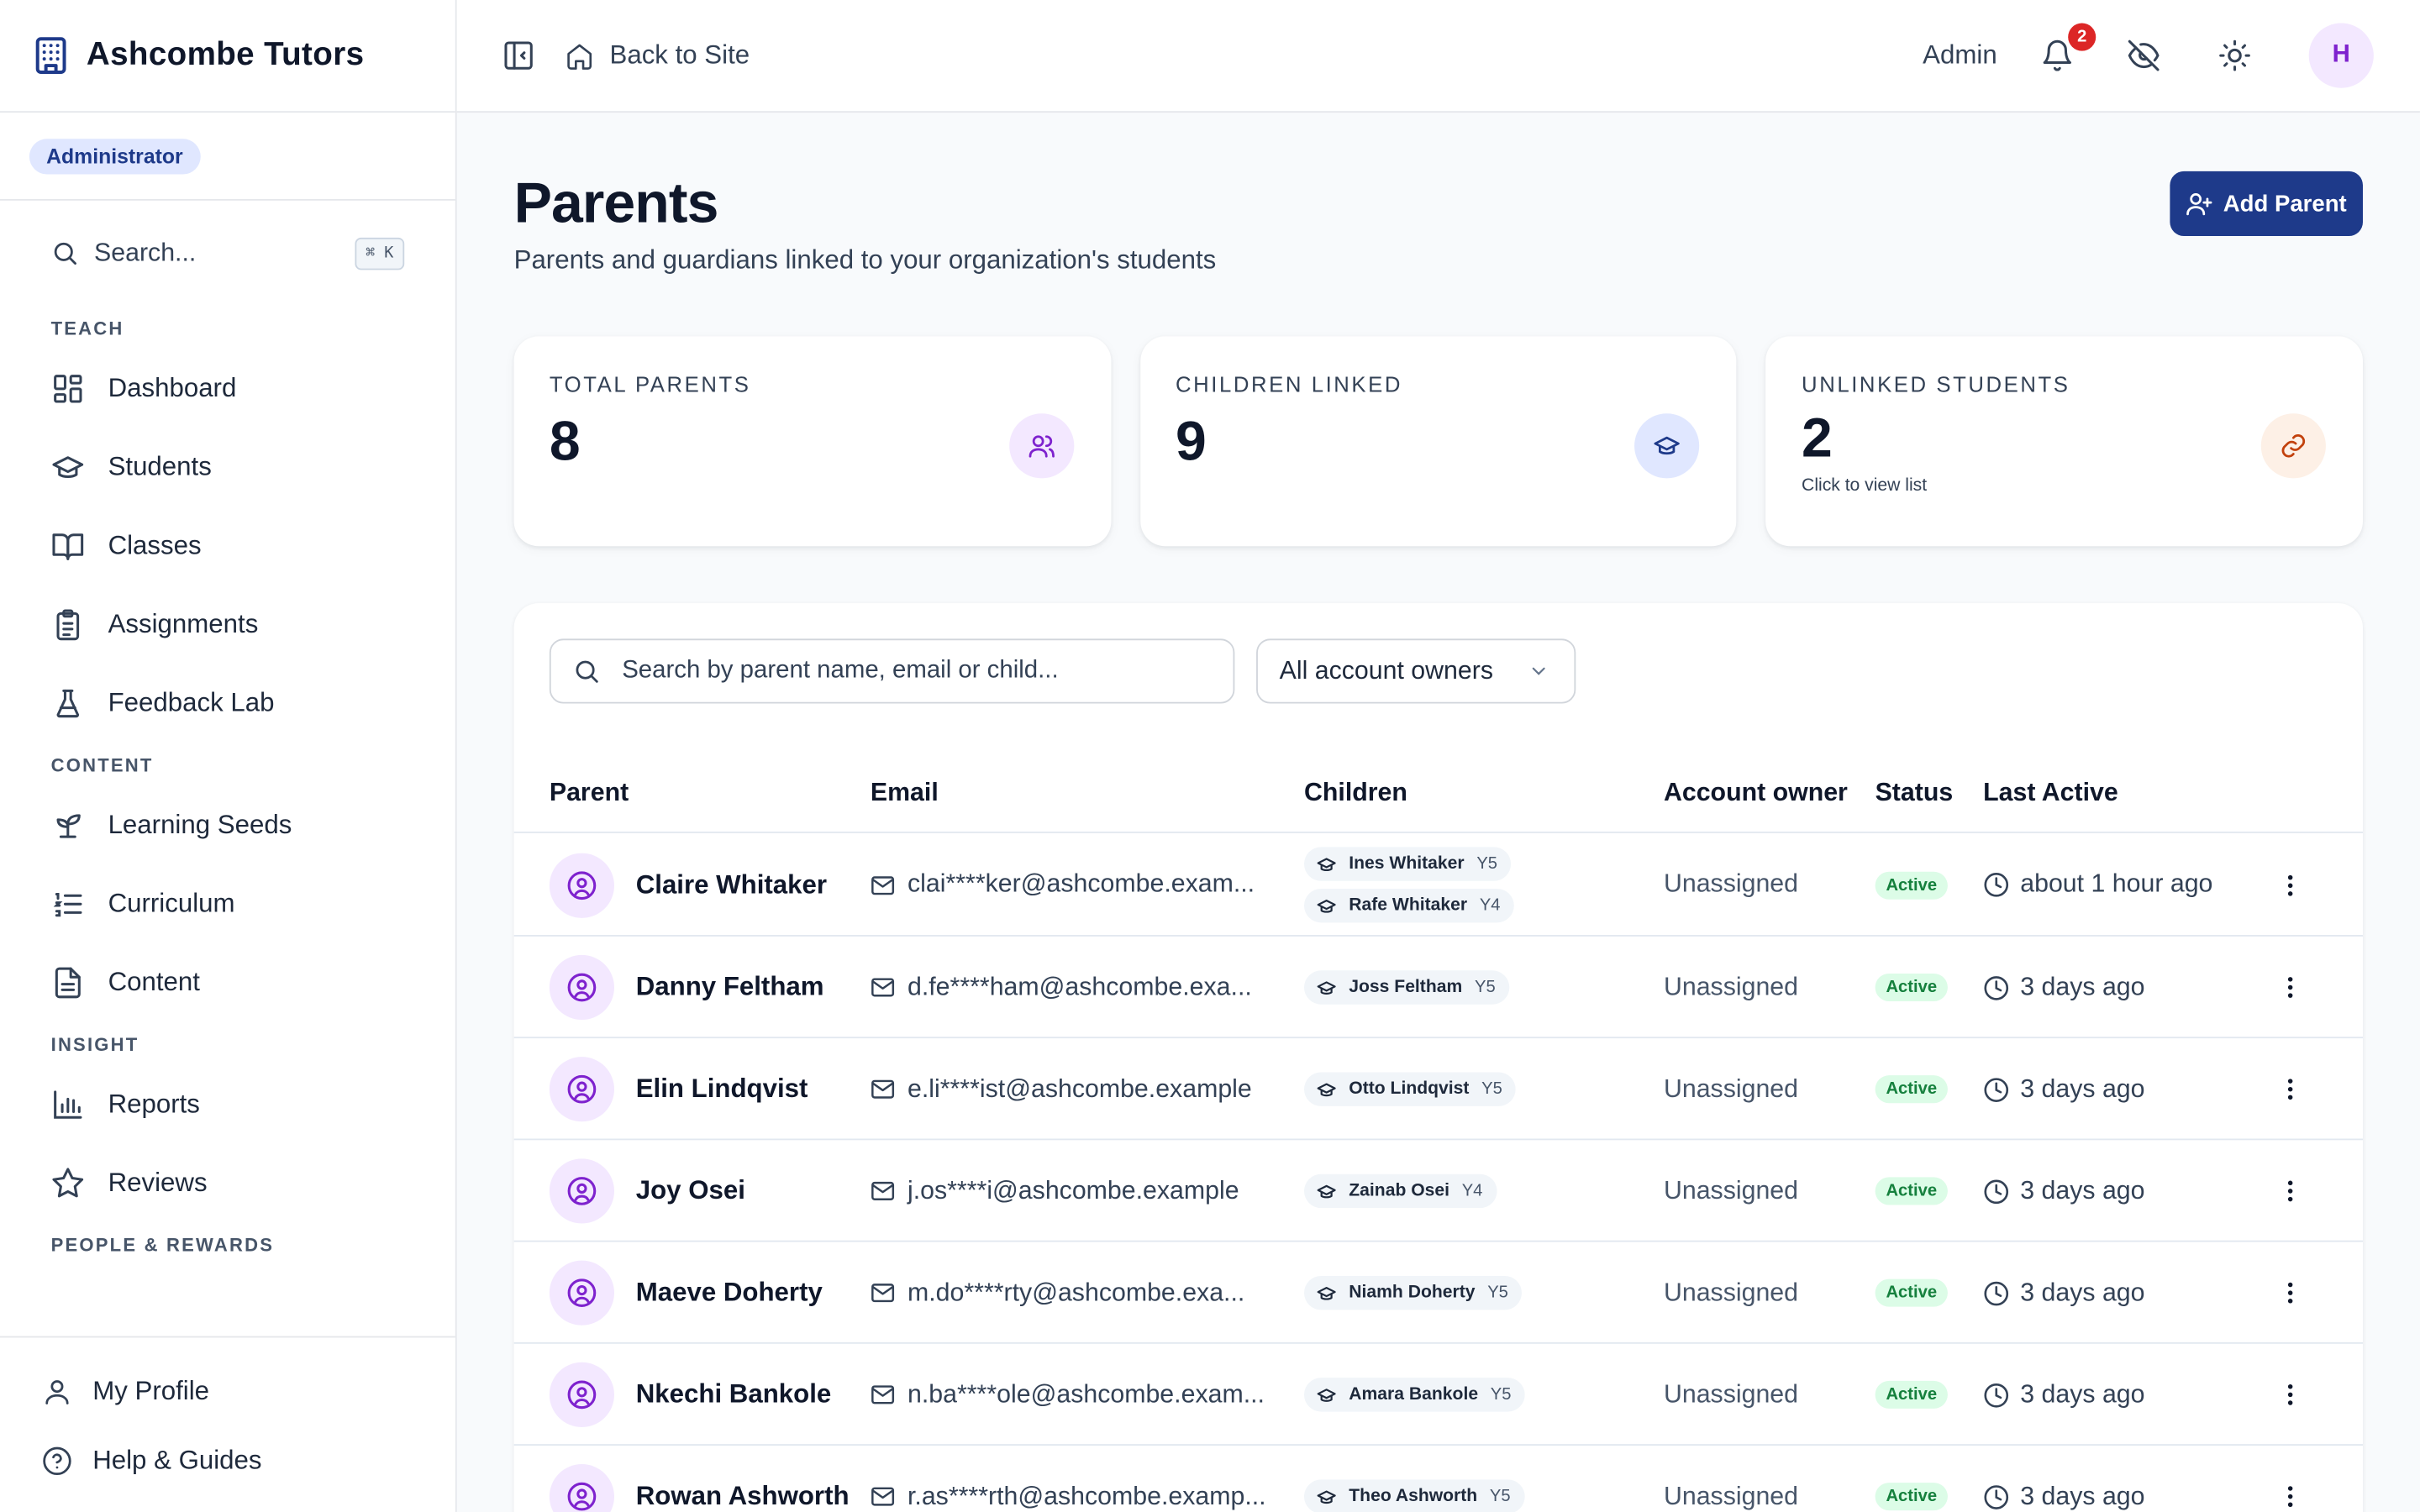 This screenshot has width=2420, height=1512. I want to click on last-active-cell: 3 days ago, so click(2064, 1191).